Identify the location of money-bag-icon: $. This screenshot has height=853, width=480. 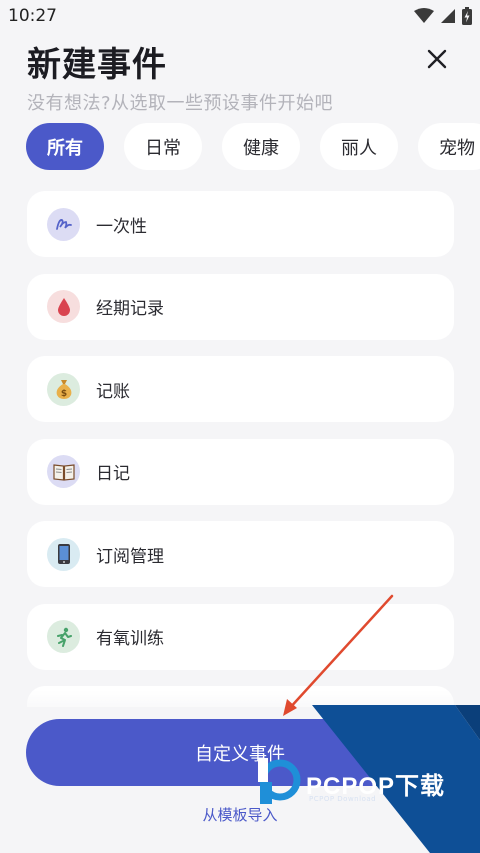
(63, 389).